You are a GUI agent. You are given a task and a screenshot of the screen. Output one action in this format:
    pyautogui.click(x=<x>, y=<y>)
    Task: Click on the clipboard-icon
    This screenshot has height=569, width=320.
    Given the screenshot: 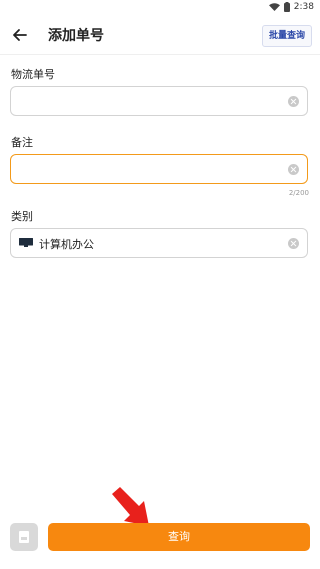 What is the action you would take?
    pyautogui.click(x=24, y=537)
    